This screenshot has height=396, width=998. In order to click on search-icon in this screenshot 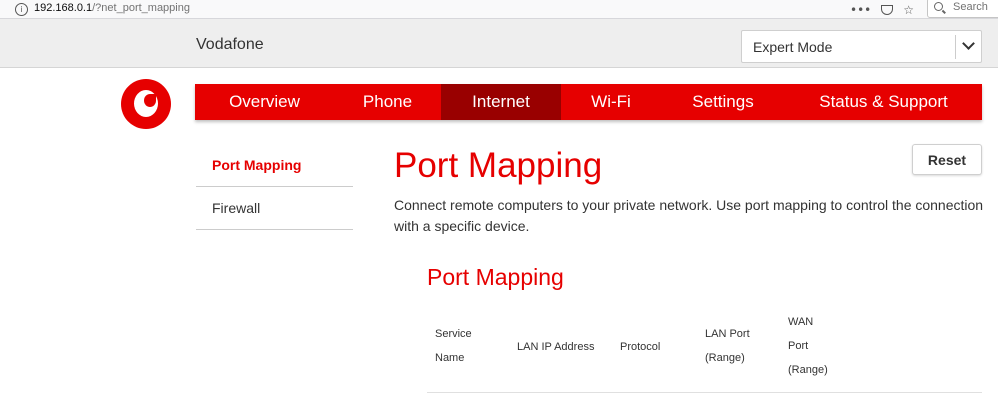, I will do `click(938, 6)`.